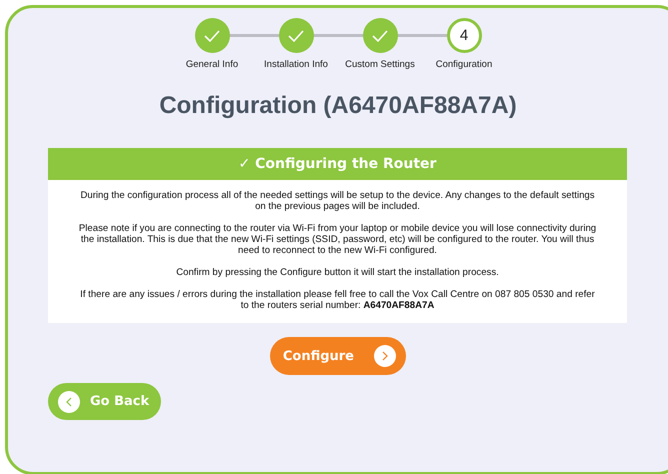 The height and width of the screenshot is (474, 668). I want to click on configure-button: Configure, so click(338, 356).